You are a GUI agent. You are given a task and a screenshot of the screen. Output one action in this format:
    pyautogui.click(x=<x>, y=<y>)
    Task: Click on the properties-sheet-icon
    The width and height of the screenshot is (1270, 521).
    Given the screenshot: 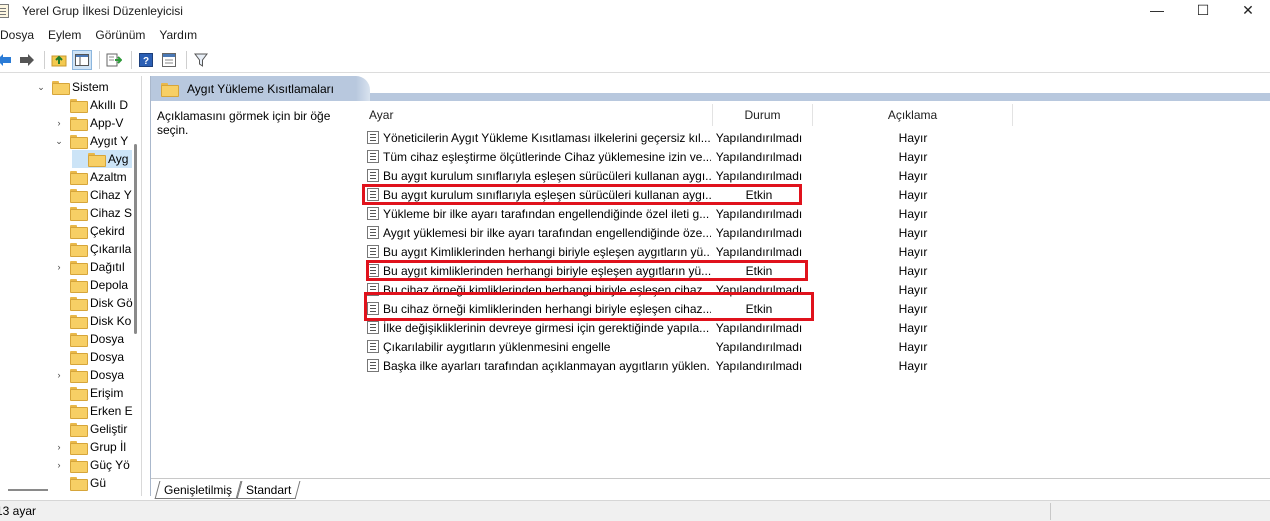 What is the action you would take?
    pyautogui.click(x=169, y=59)
    